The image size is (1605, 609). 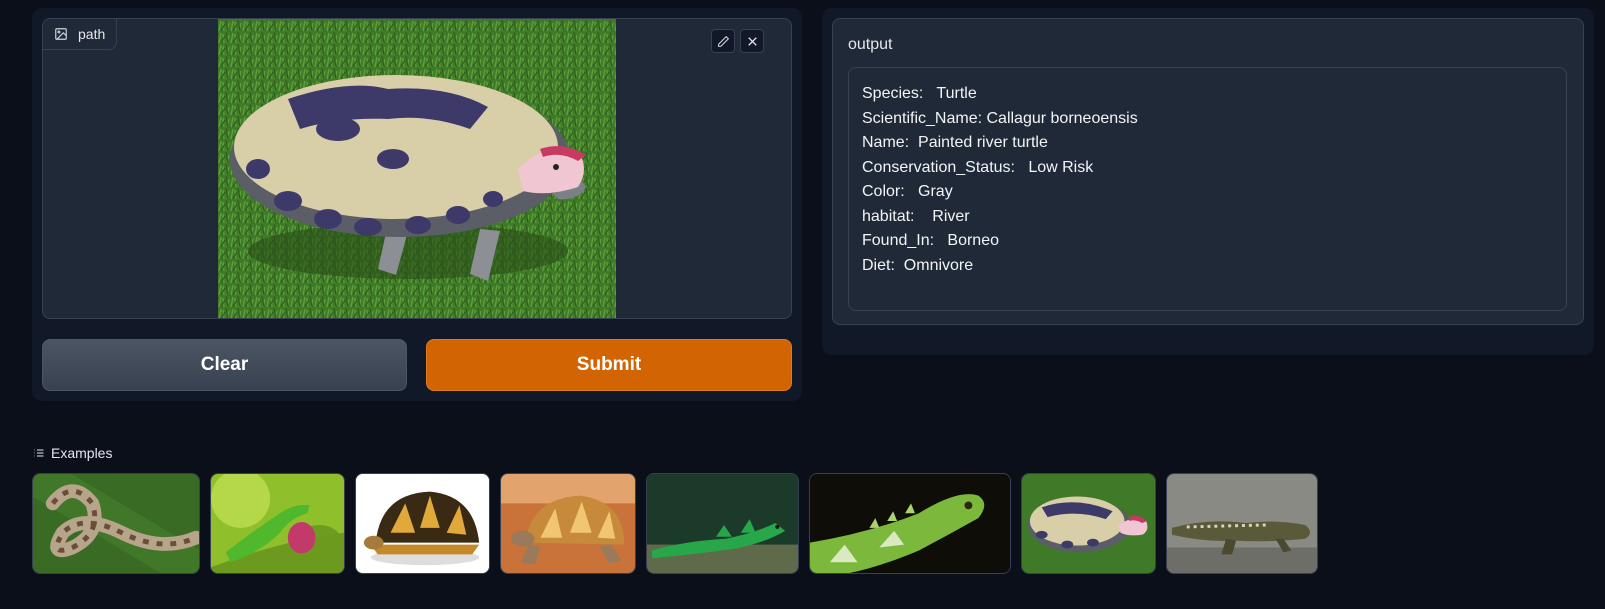 I want to click on radiated-tortoise-thumbnail, so click(x=568, y=523).